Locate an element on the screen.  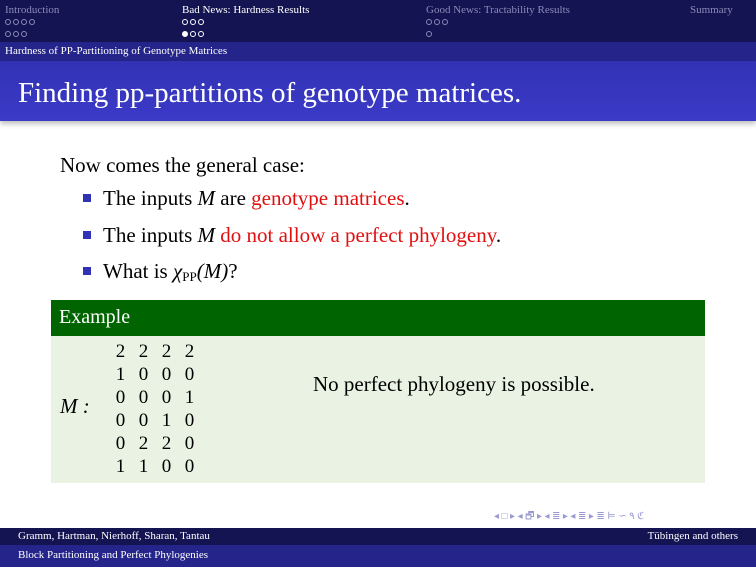
bullet-item: The inputs M are genotype matrices. is located at coordinates (246, 198).